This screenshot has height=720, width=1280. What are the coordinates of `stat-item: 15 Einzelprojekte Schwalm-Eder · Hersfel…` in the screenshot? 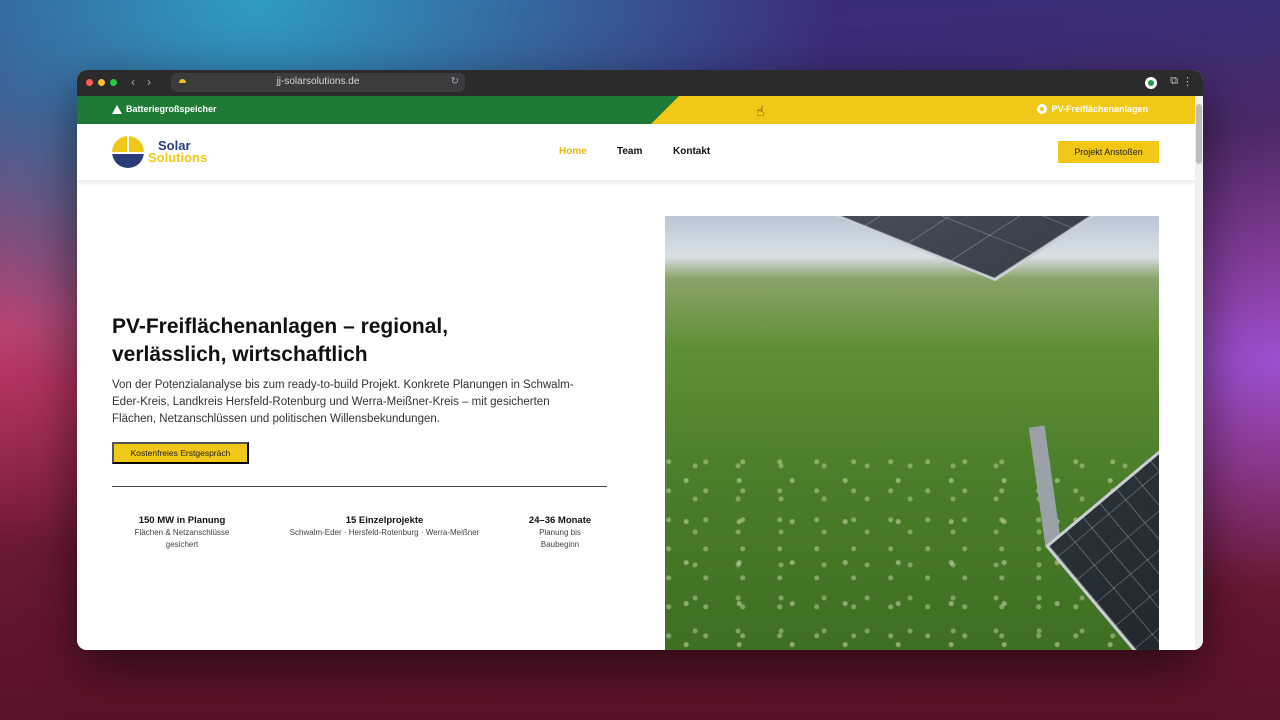 It's located at (384, 527).